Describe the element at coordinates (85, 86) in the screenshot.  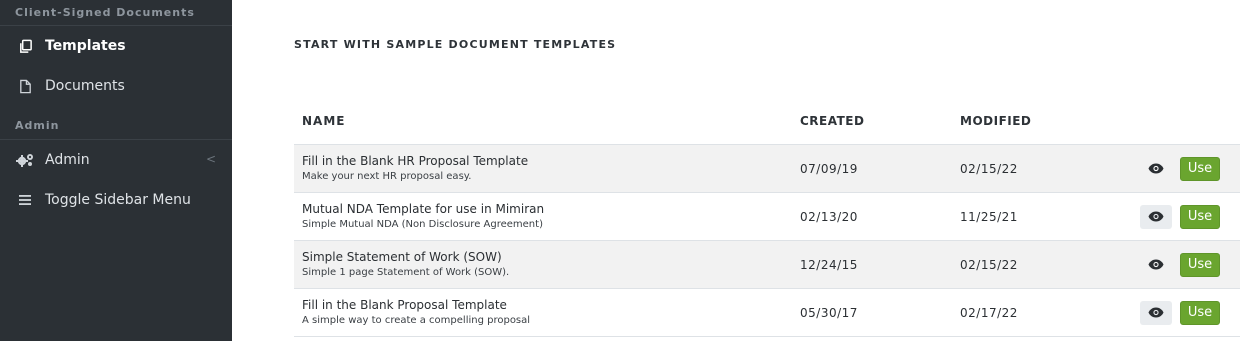
I see `sidebar-item-label: Documents` at that location.